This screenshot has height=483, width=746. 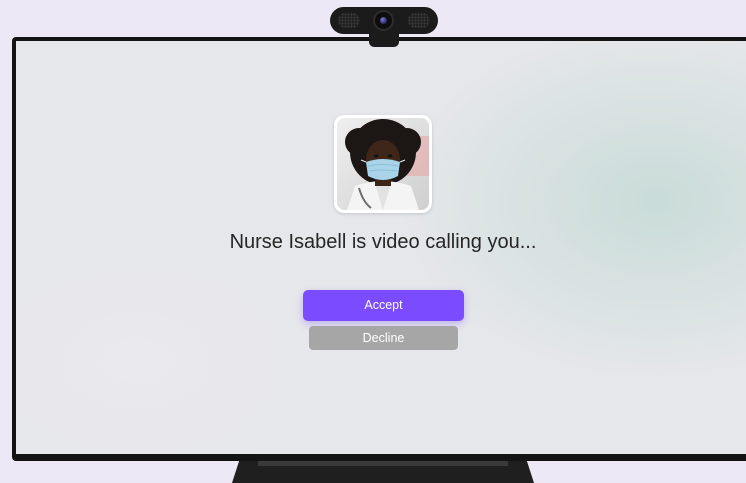 I want to click on caller-photo, so click(x=383, y=164).